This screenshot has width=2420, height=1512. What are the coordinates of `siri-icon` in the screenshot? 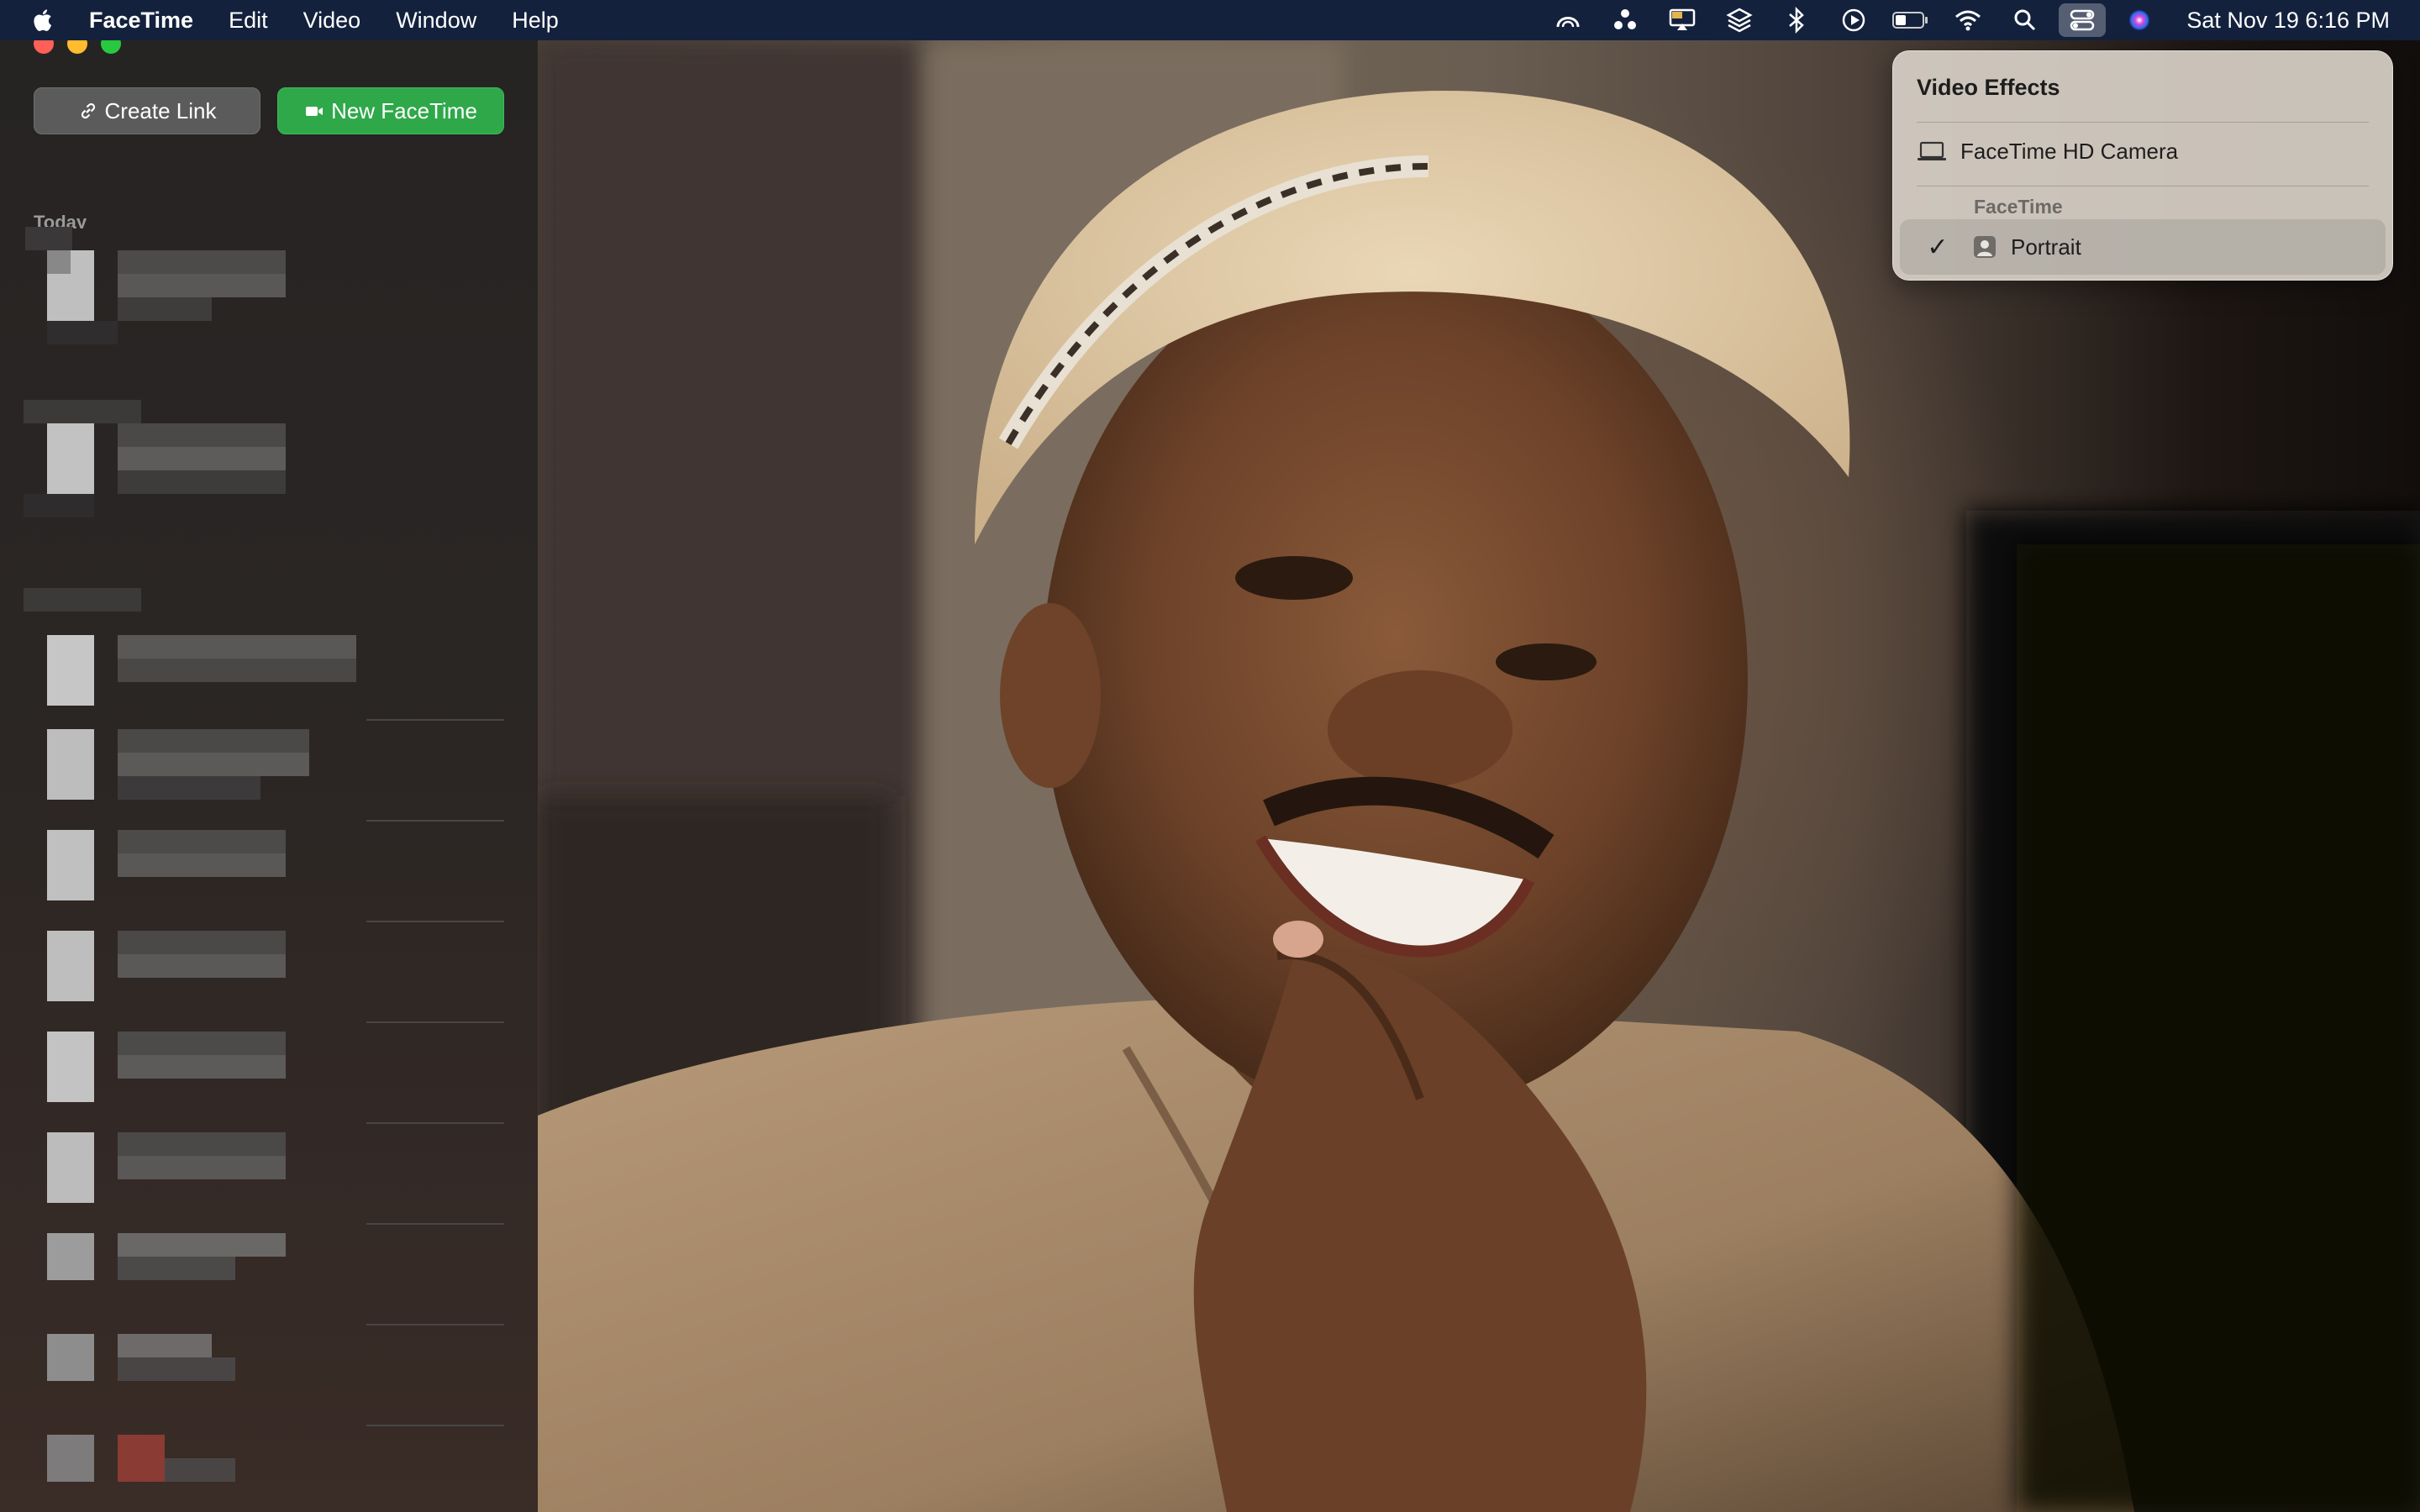 It's located at (2140, 20).